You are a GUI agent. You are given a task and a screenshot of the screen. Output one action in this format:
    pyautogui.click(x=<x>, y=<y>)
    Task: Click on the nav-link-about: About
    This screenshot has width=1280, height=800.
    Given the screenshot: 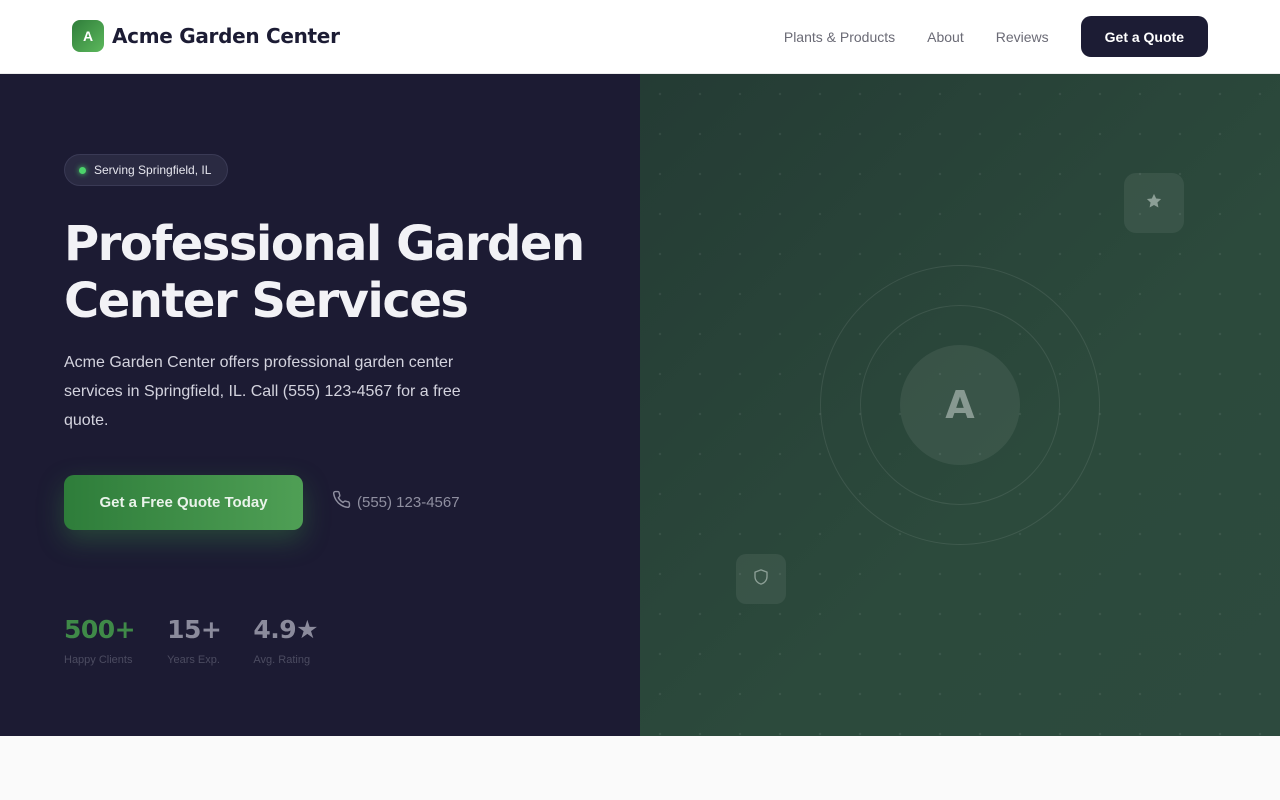 What is the action you would take?
    pyautogui.click(x=945, y=37)
    